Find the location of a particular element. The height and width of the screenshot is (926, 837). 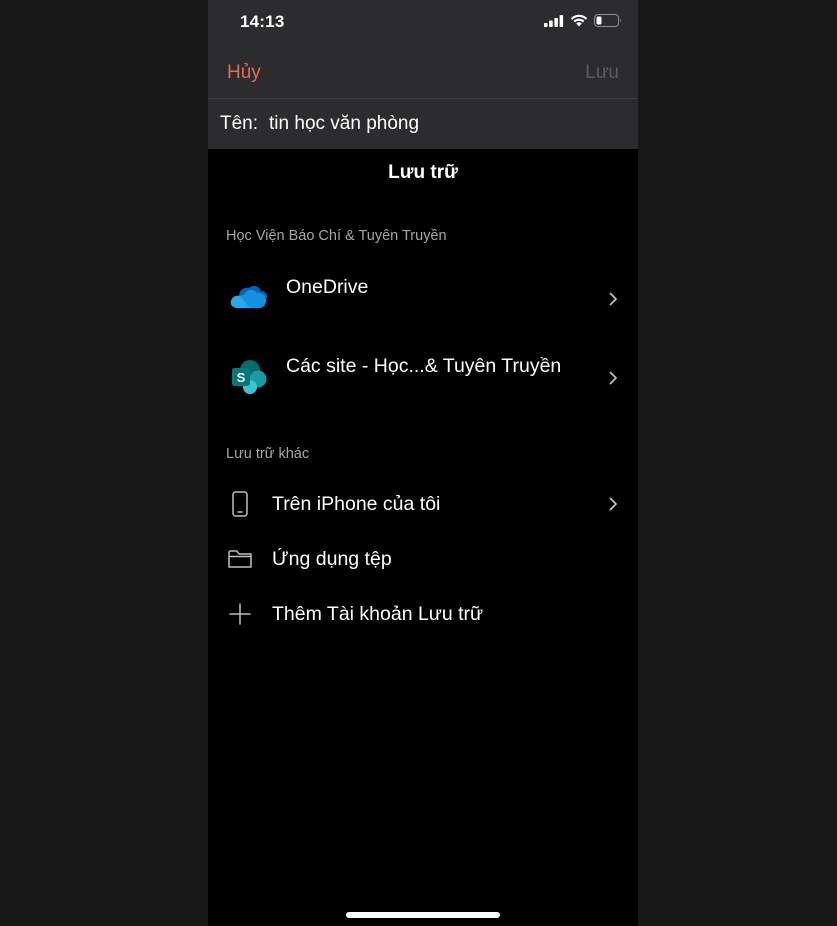

battery-icon is located at coordinates (607, 20).